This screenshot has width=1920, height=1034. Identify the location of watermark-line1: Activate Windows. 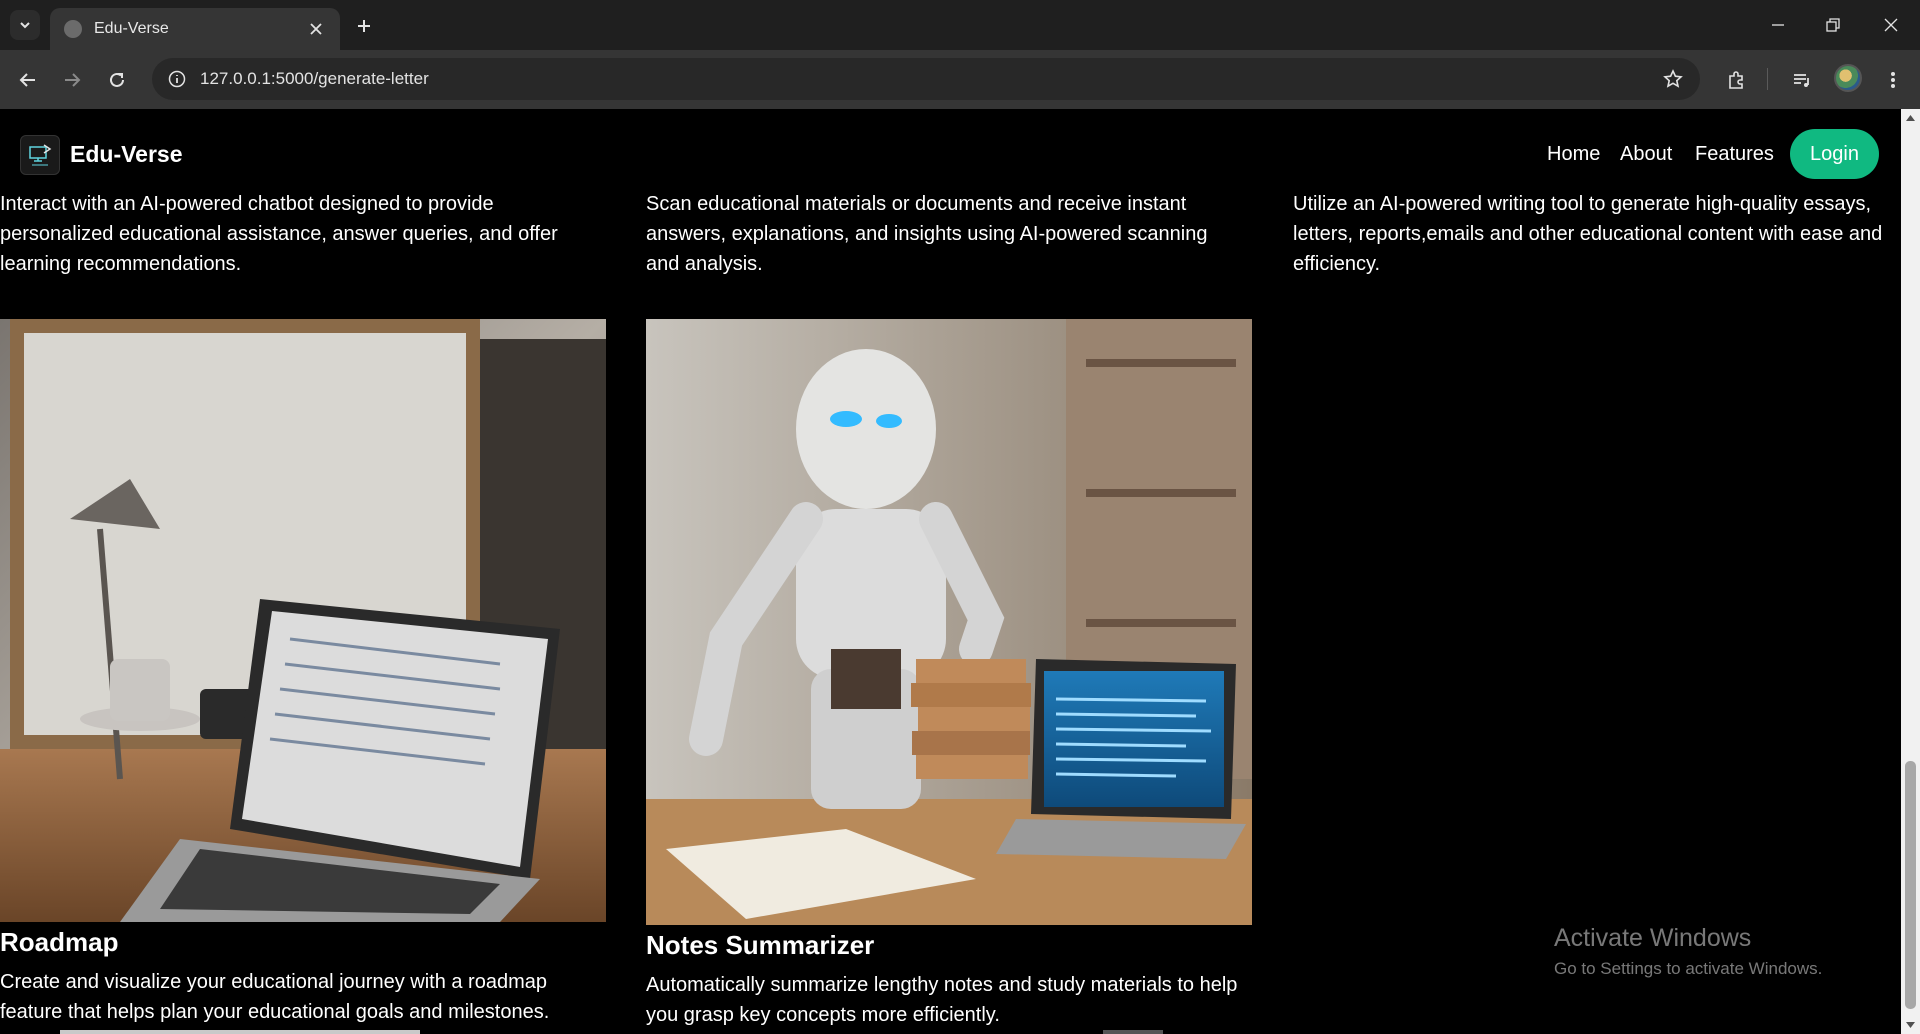
(1653, 938).